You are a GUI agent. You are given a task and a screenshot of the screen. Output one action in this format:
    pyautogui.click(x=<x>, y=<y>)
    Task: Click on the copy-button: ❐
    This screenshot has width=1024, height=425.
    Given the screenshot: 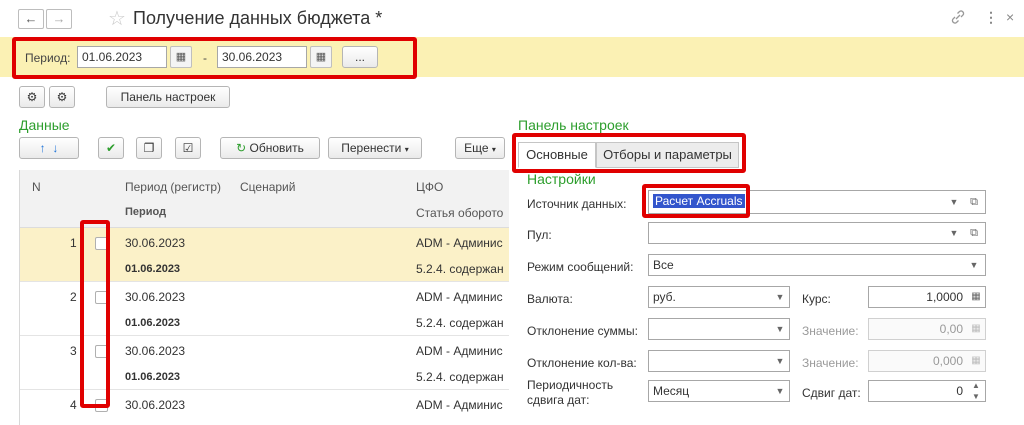 What is the action you would take?
    pyautogui.click(x=149, y=148)
    